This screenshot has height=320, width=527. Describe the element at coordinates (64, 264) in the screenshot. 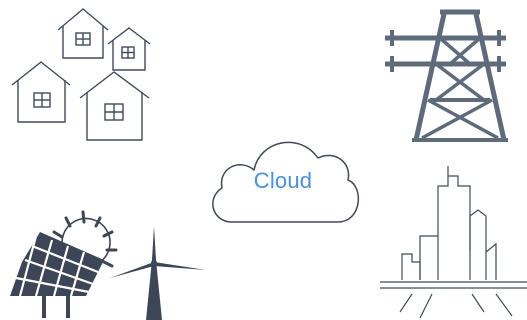

I see `solar-panel-icon` at that location.